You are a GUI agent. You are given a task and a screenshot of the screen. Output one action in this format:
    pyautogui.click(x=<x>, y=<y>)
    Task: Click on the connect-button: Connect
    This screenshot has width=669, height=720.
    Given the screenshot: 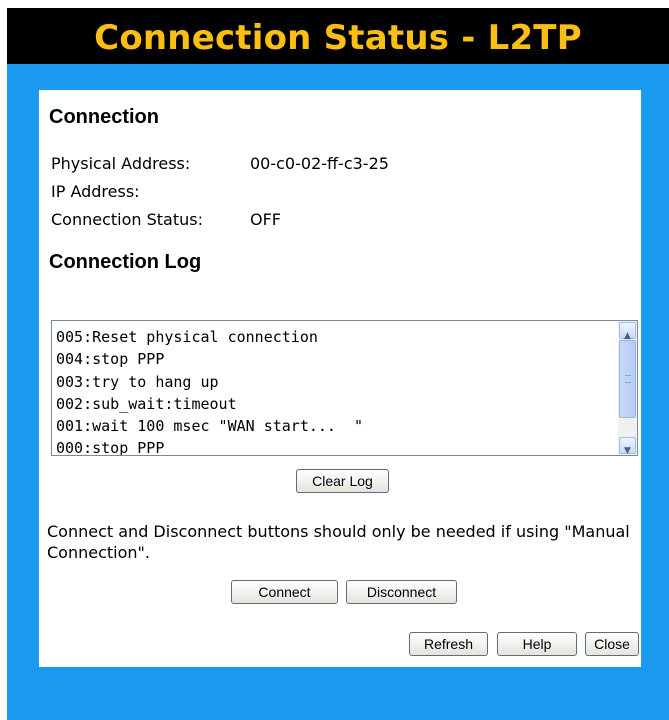 What is the action you would take?
    pyautogui.click(x=284, y=592)
    